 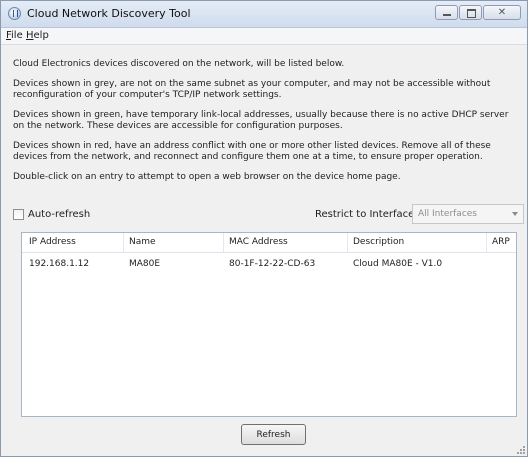 What do you see at coordinates (378, 242) in the screenshot?
I see `column-header-description: Description` at bounding box center [378, 242].